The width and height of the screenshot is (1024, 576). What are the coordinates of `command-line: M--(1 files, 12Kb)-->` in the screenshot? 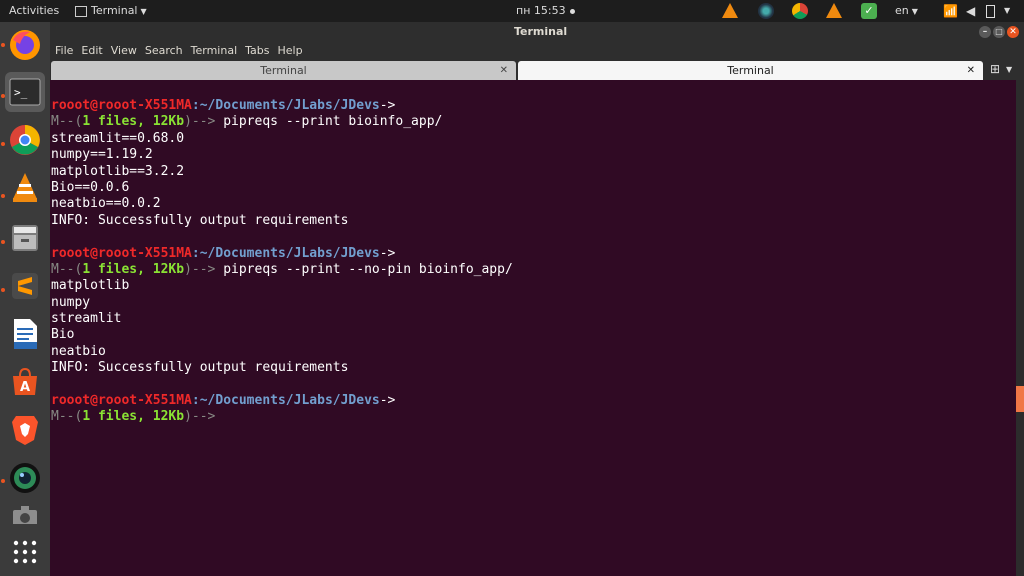 It's located at (533, 417).